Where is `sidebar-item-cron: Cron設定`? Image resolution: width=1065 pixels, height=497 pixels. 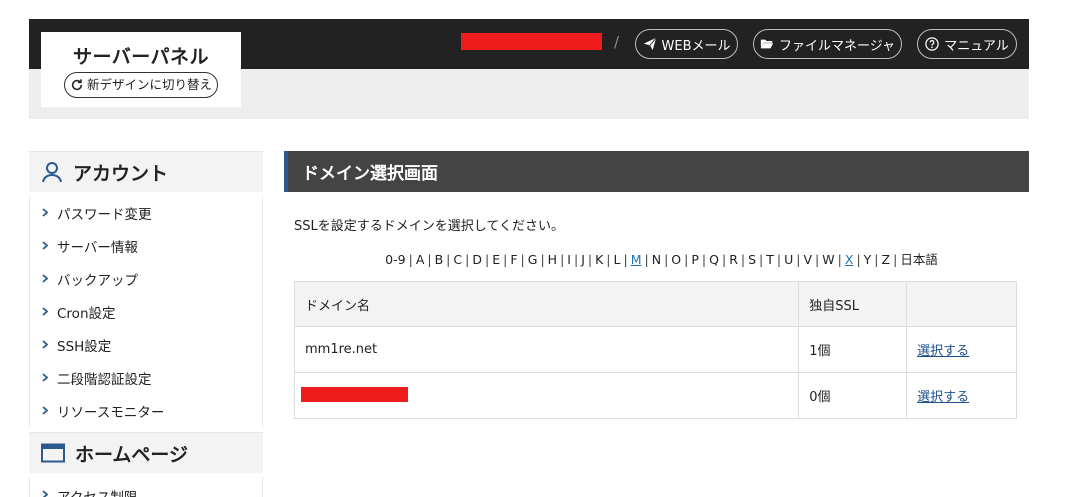 sidebar-item-cron: Cron設定 is located at coordinates (146, 311).